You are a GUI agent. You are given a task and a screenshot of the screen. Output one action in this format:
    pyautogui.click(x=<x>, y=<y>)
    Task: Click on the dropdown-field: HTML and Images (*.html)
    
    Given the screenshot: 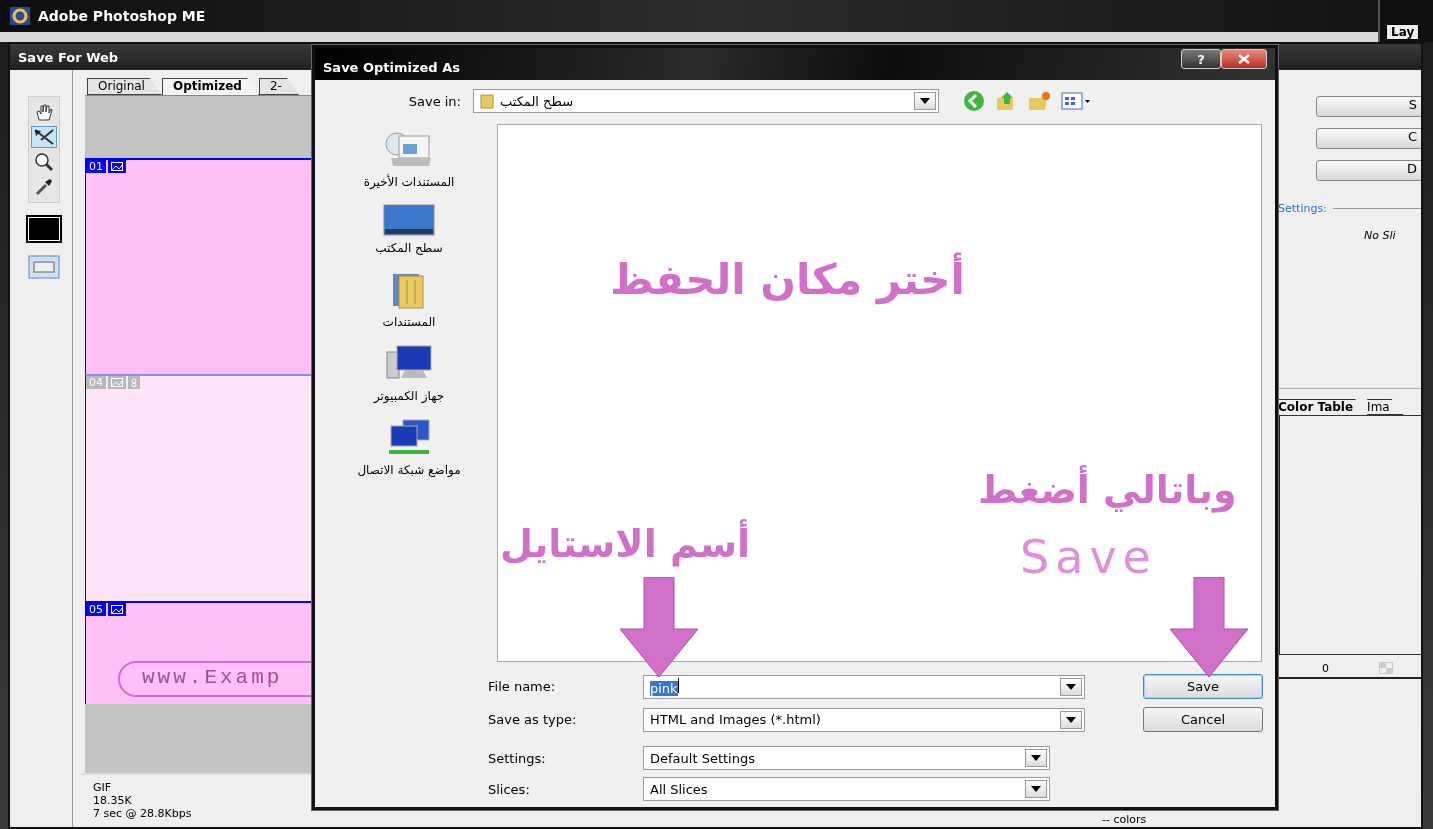 What is the action you would take?
    pyautogui.click(x=864, y=719)
    